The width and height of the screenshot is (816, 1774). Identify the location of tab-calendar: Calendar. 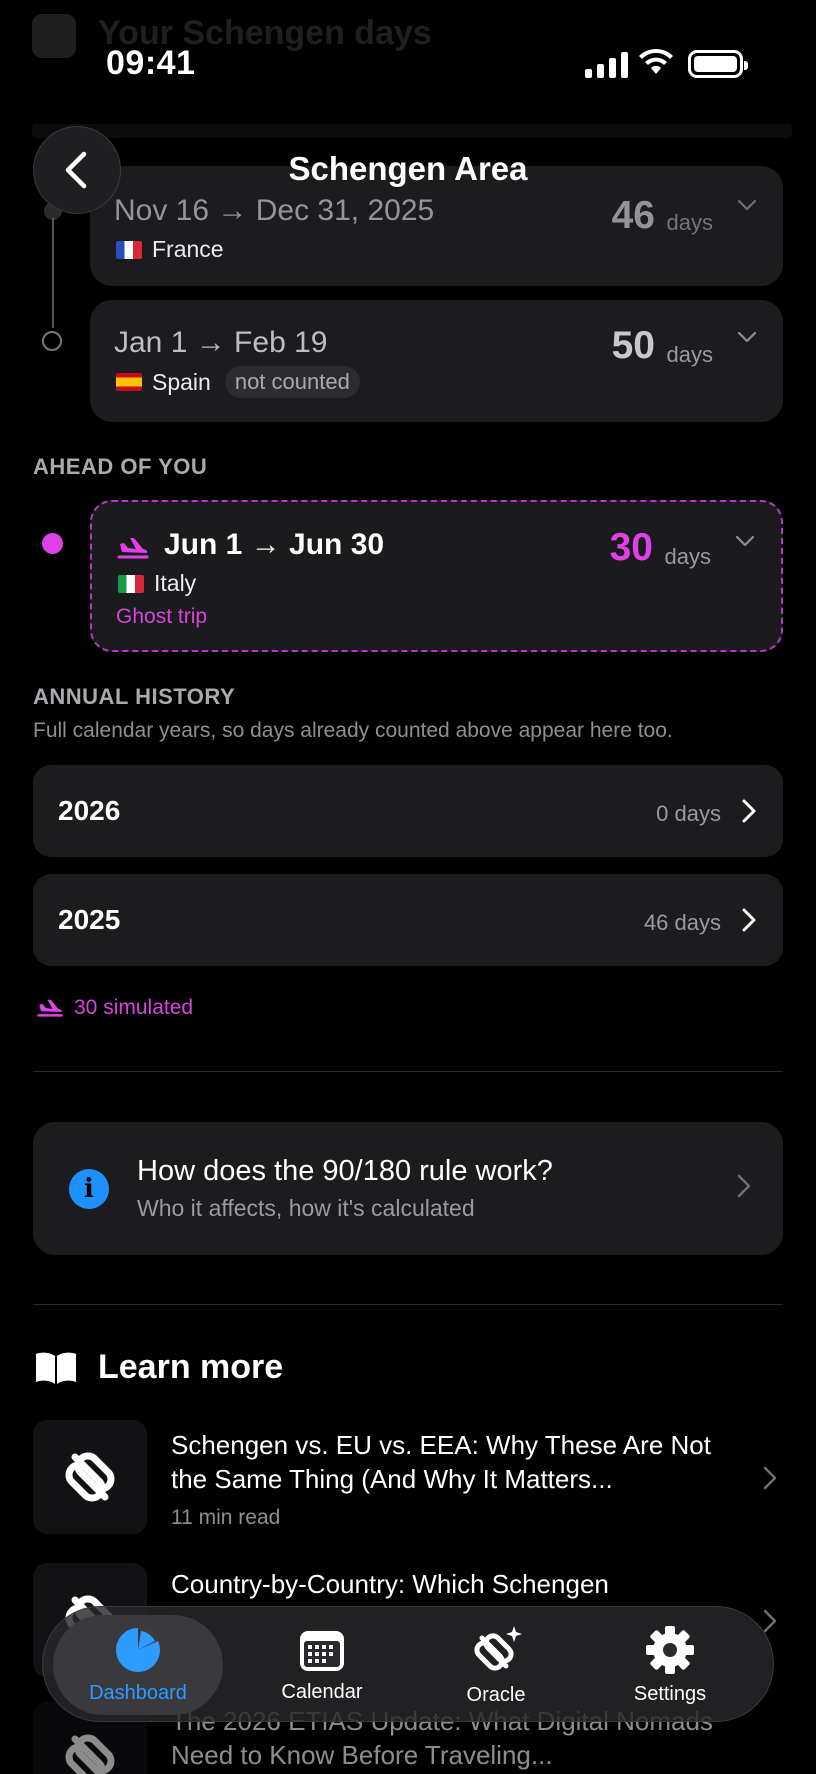
(322, 1665).